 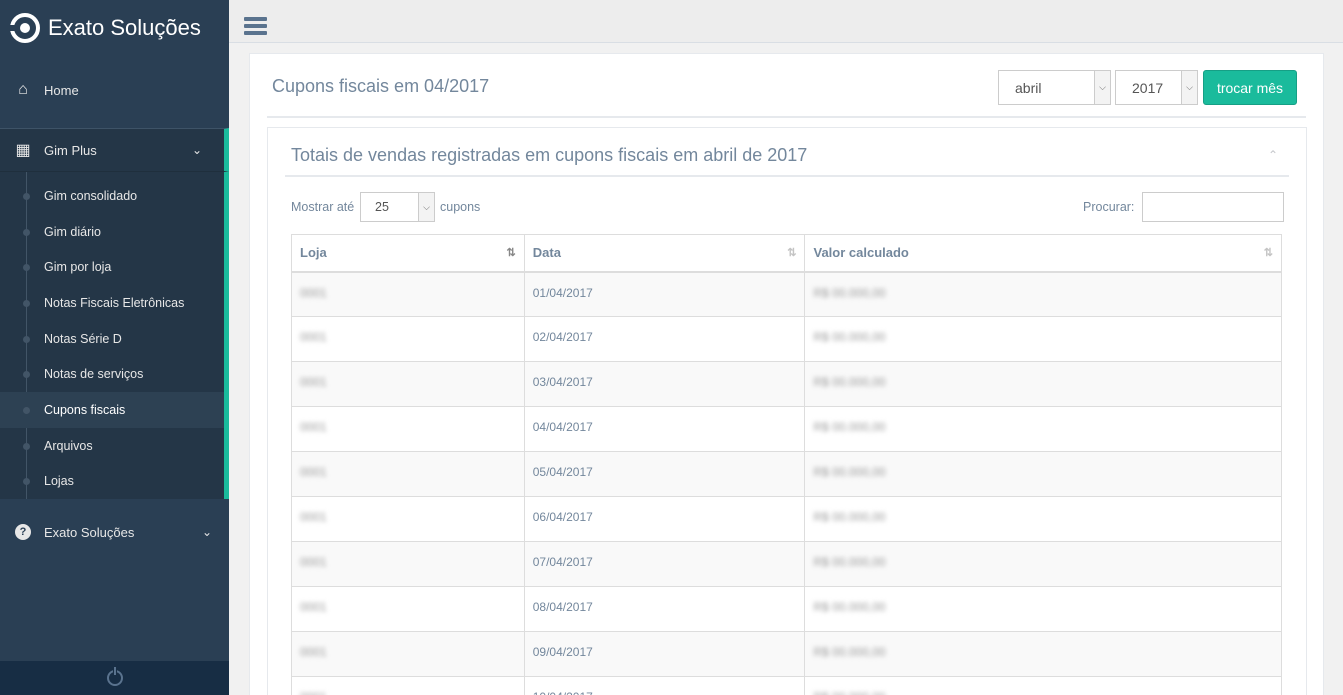 I want to click on column-label: Loja, so click(x=313, y=253).